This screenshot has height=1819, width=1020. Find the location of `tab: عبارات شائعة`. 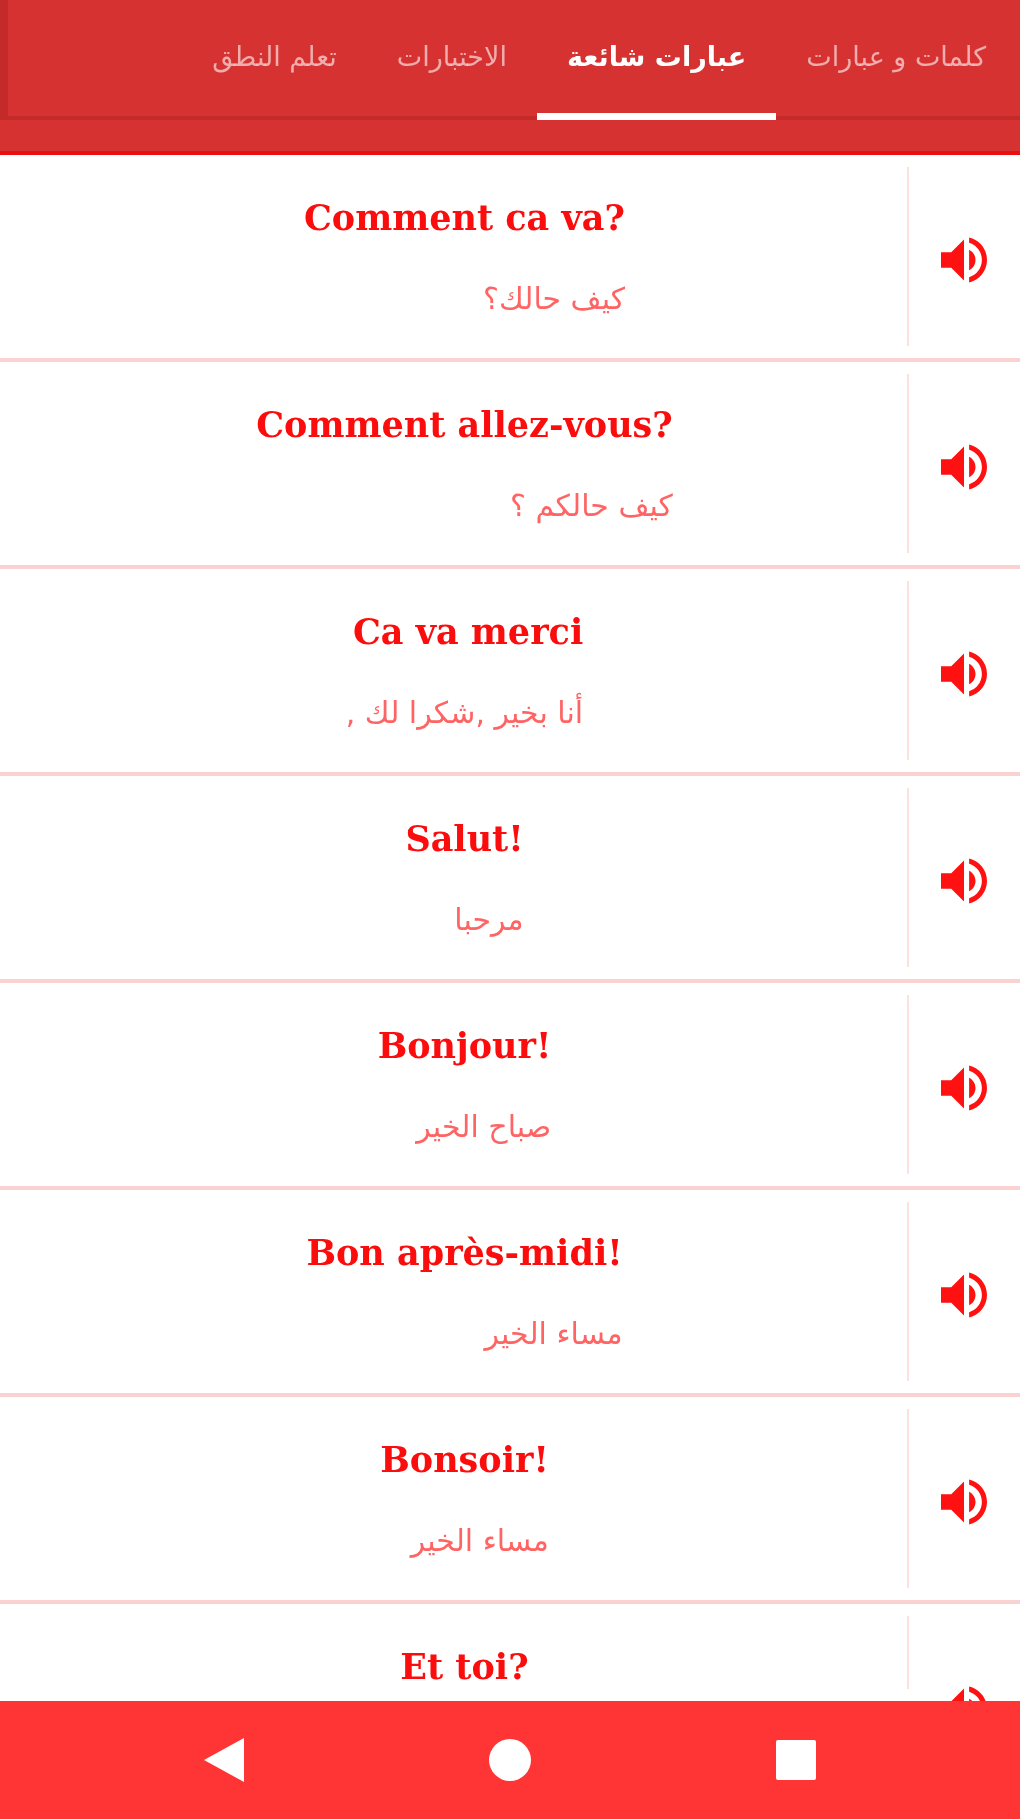

tab: عبارات شائعة is located at coordinates (656, 60).